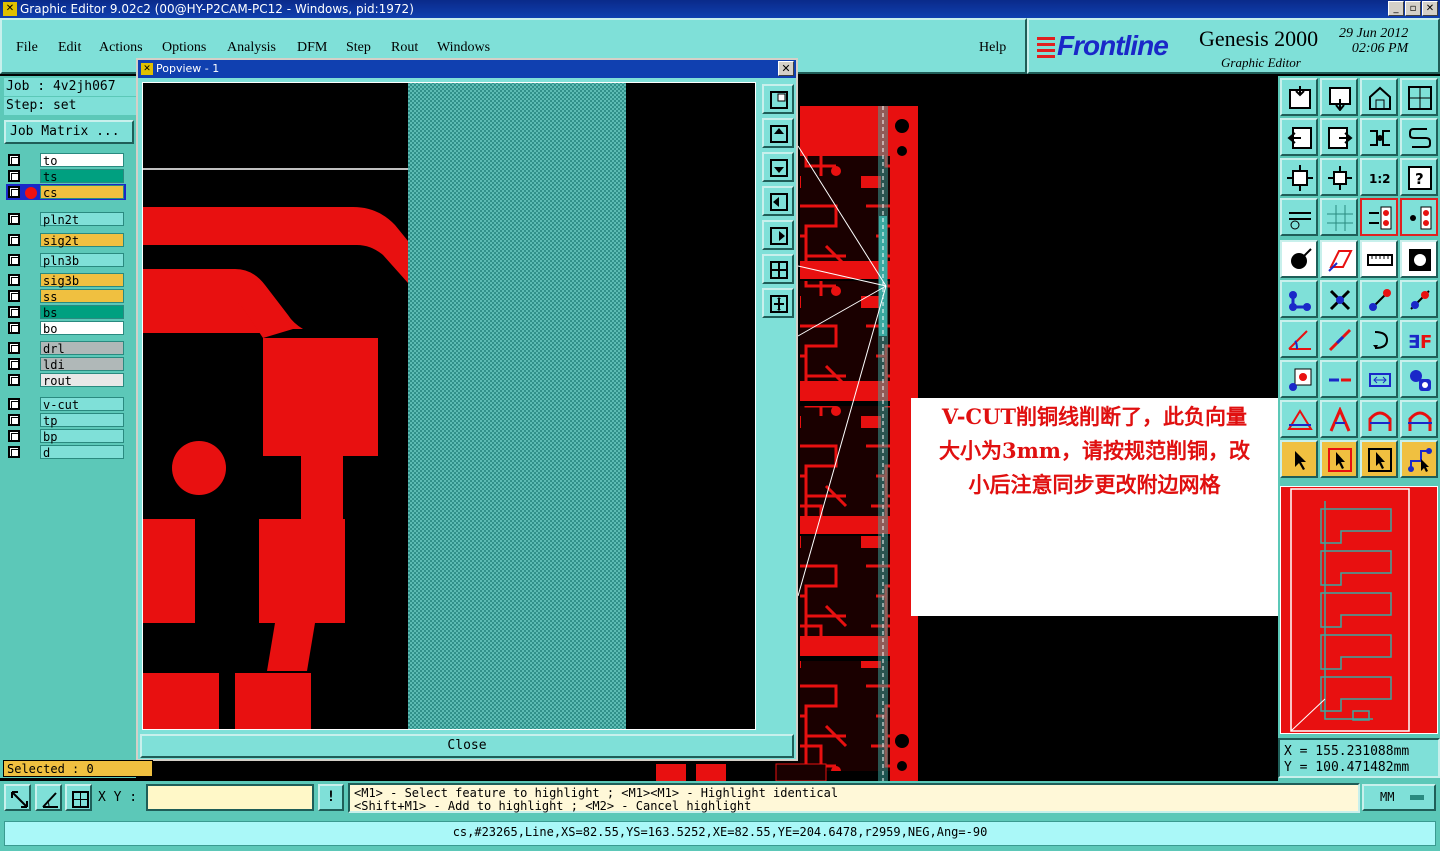 Image resolution: width=1440 pixels, height=851 pixels. Describe the element at coordinates (1299, 299) in the screenshot. I see `add-node-button` at that location.